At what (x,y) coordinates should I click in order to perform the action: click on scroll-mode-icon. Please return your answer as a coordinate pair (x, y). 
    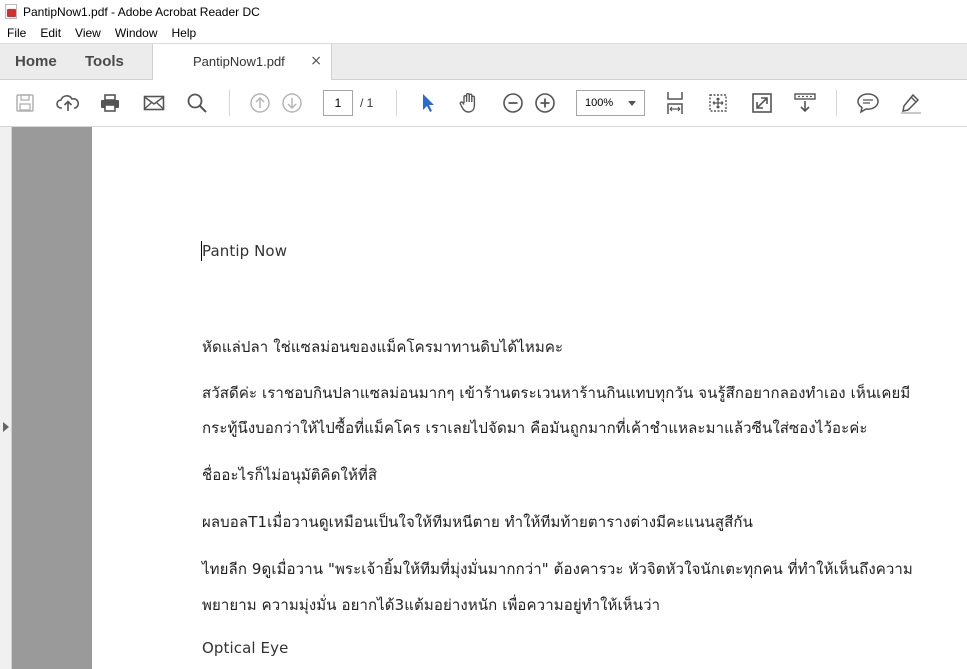
    Looking at the image, I should click on (718, 103).